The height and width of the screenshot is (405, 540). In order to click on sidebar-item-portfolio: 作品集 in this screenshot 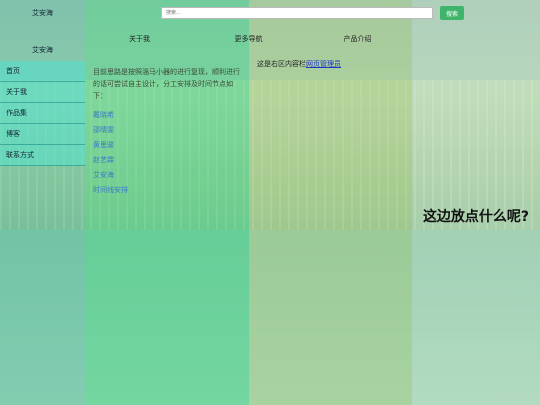, I will do `click(42, 113)`.